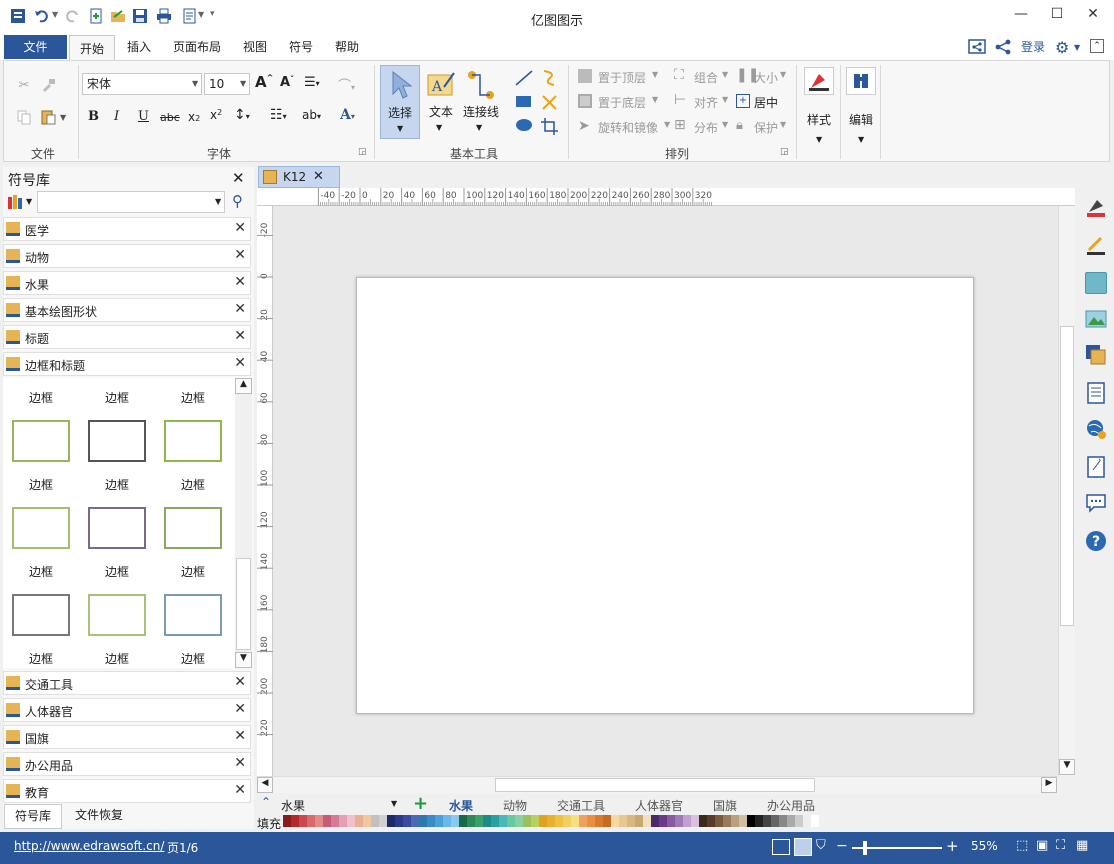 The image size is (1114, 864). What do you see at coordinates (362, 152) in the screenshot?
I see `font-dialog-launcher-icon: ◲` at bounding box center [362, 152].